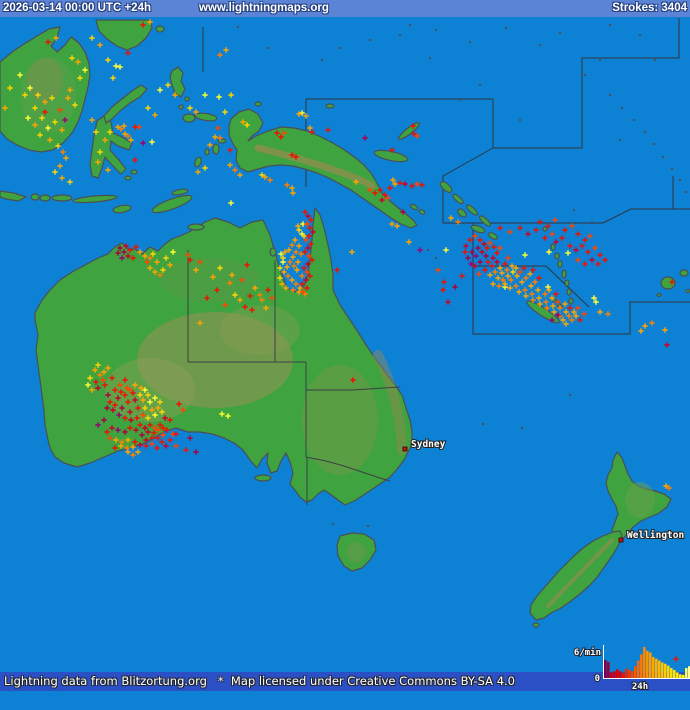 This screenshot has height=710, width=690. What do you see at coordinates (655, 535) in the screenshot?
I see `city-label: Wellington` at bounding box center [655, 535].